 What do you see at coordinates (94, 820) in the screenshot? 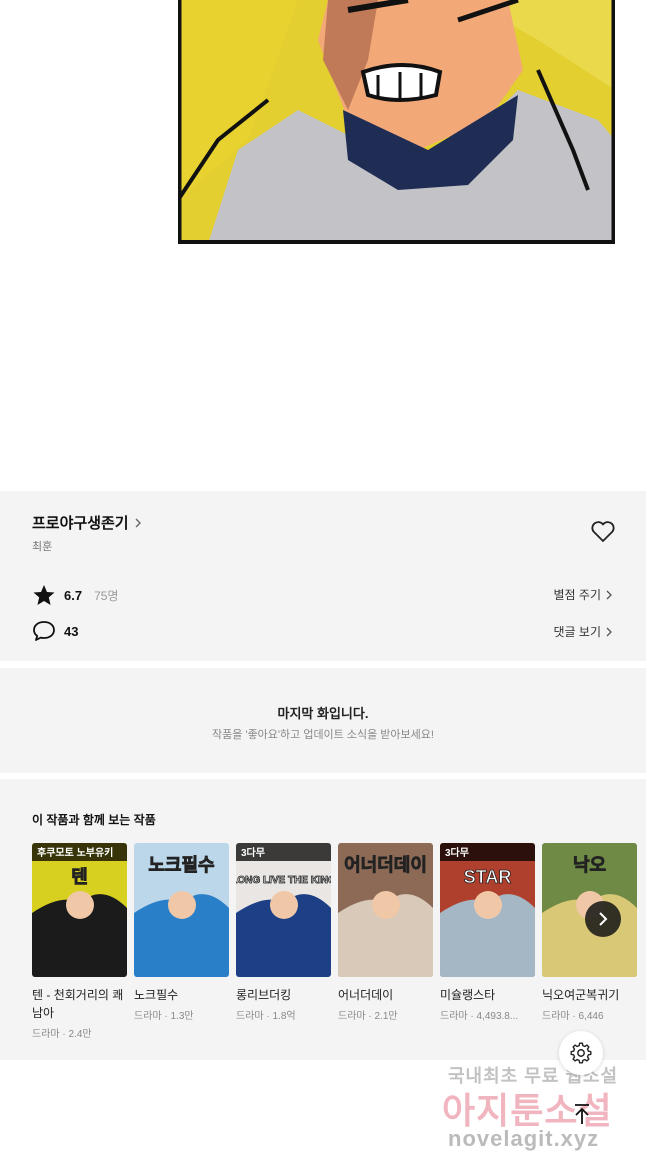
I see `recommendations-heading: 이 작품과 함께 보는 작품` at bounding box center [94, 820].